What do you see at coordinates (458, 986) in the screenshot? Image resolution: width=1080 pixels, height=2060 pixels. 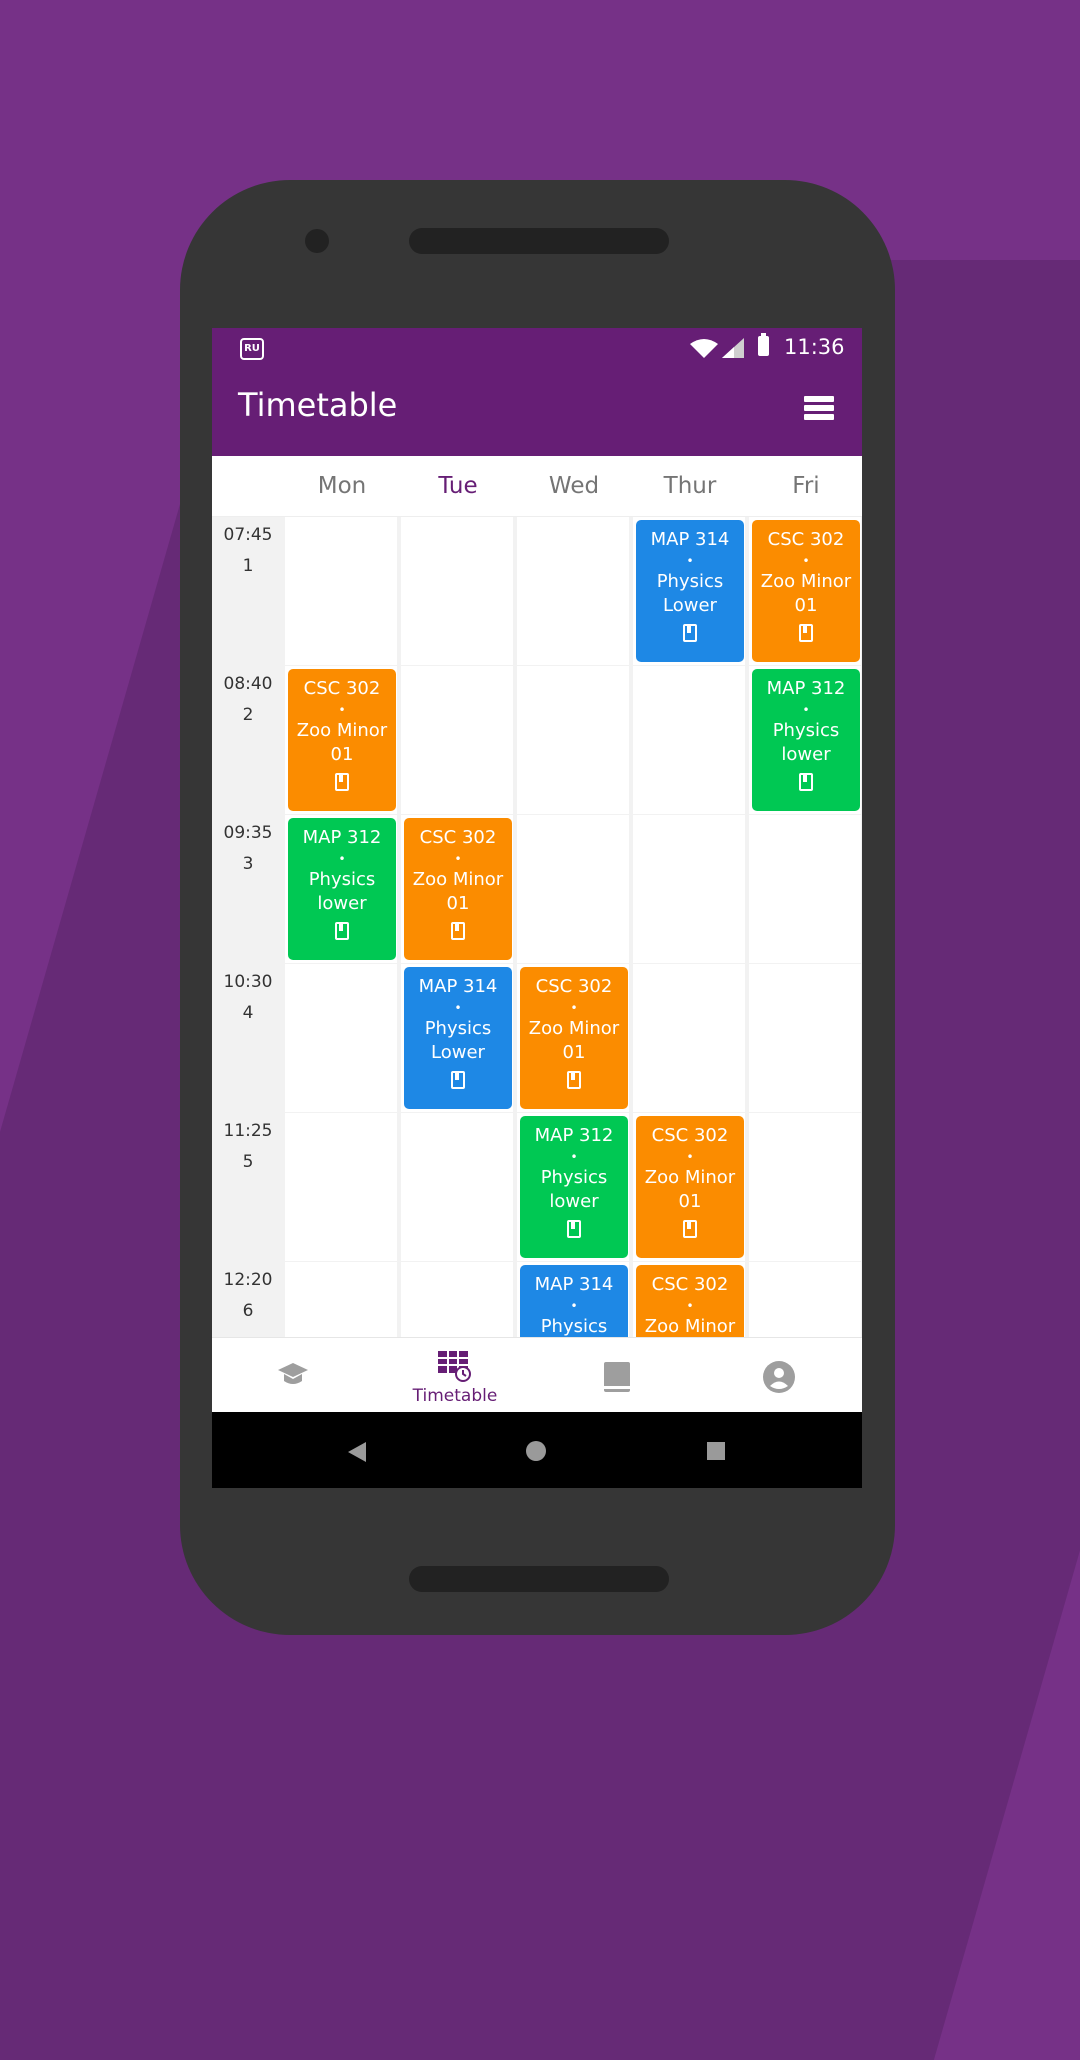 I see `lesson-code: MAP 314` at bounding box center [458, 986].